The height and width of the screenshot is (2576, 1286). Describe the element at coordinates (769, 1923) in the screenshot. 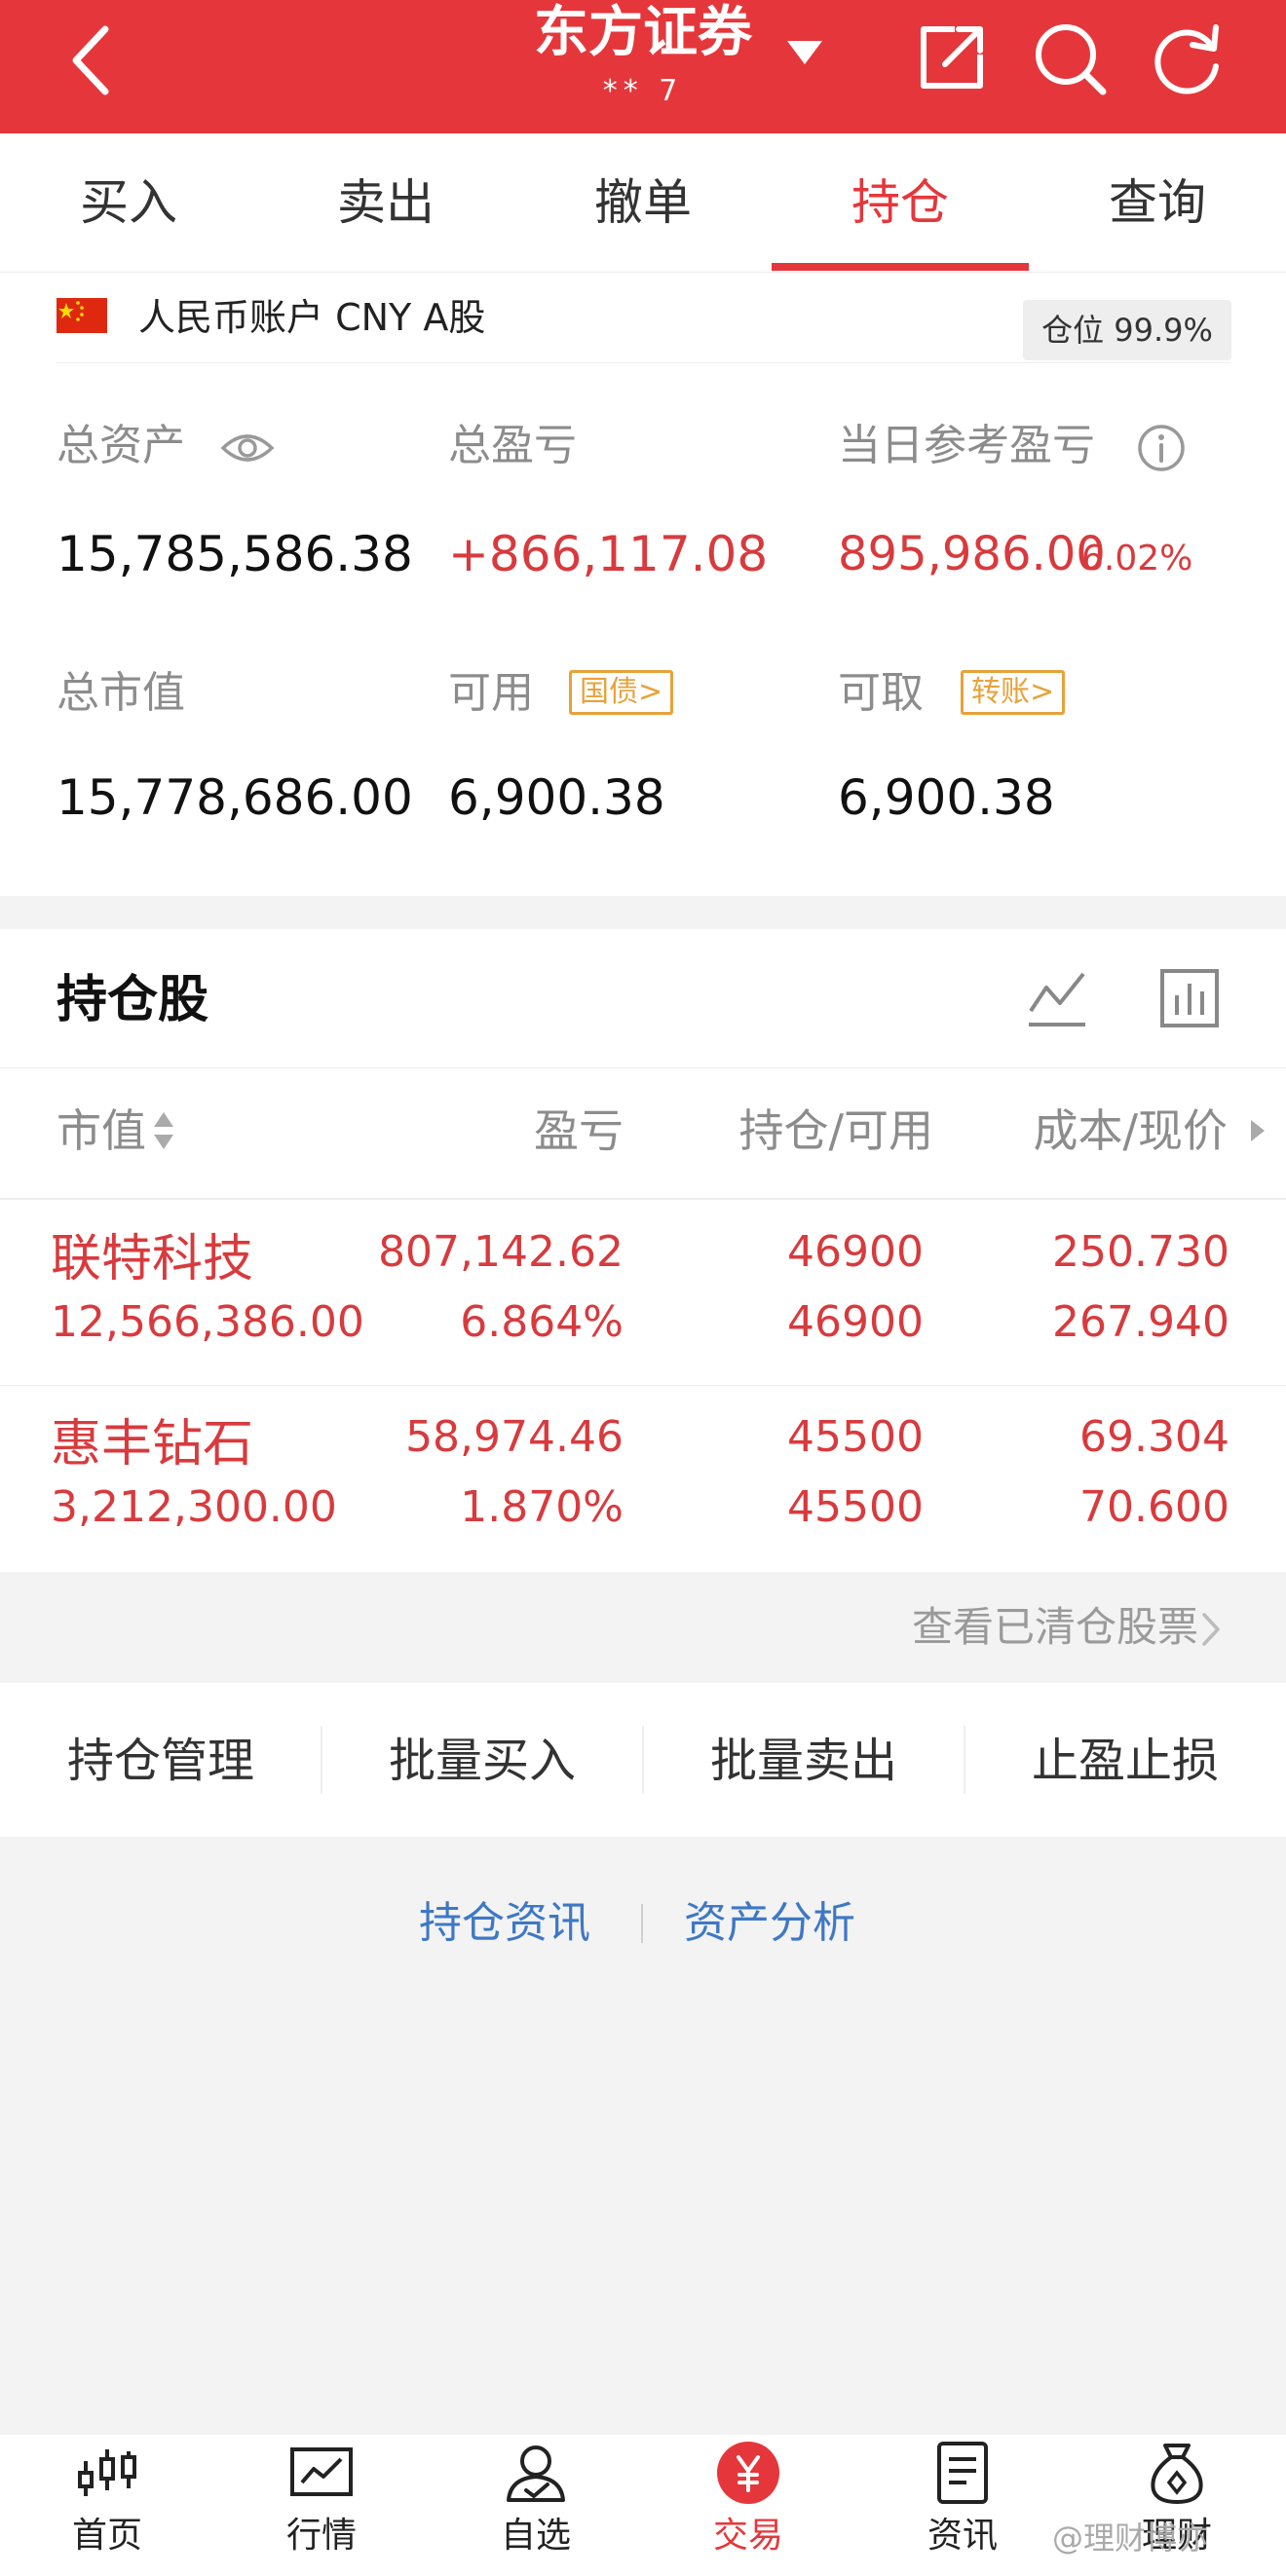

I see `asset-analysis-link: 资产分析` at that location.